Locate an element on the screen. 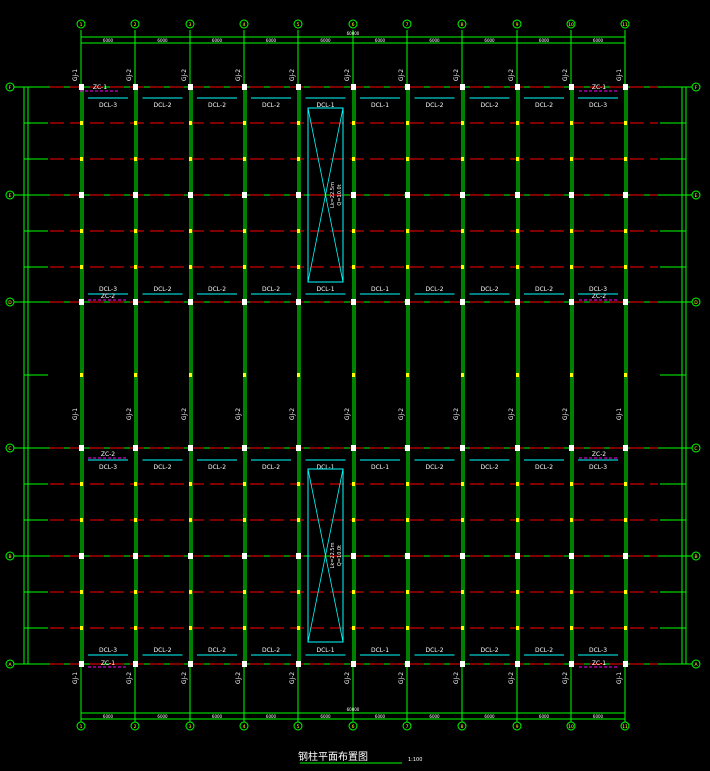 The width and height of the screenshot is (710, 771). axis-bubble-label: 5 is located at coordinates (298, 25).